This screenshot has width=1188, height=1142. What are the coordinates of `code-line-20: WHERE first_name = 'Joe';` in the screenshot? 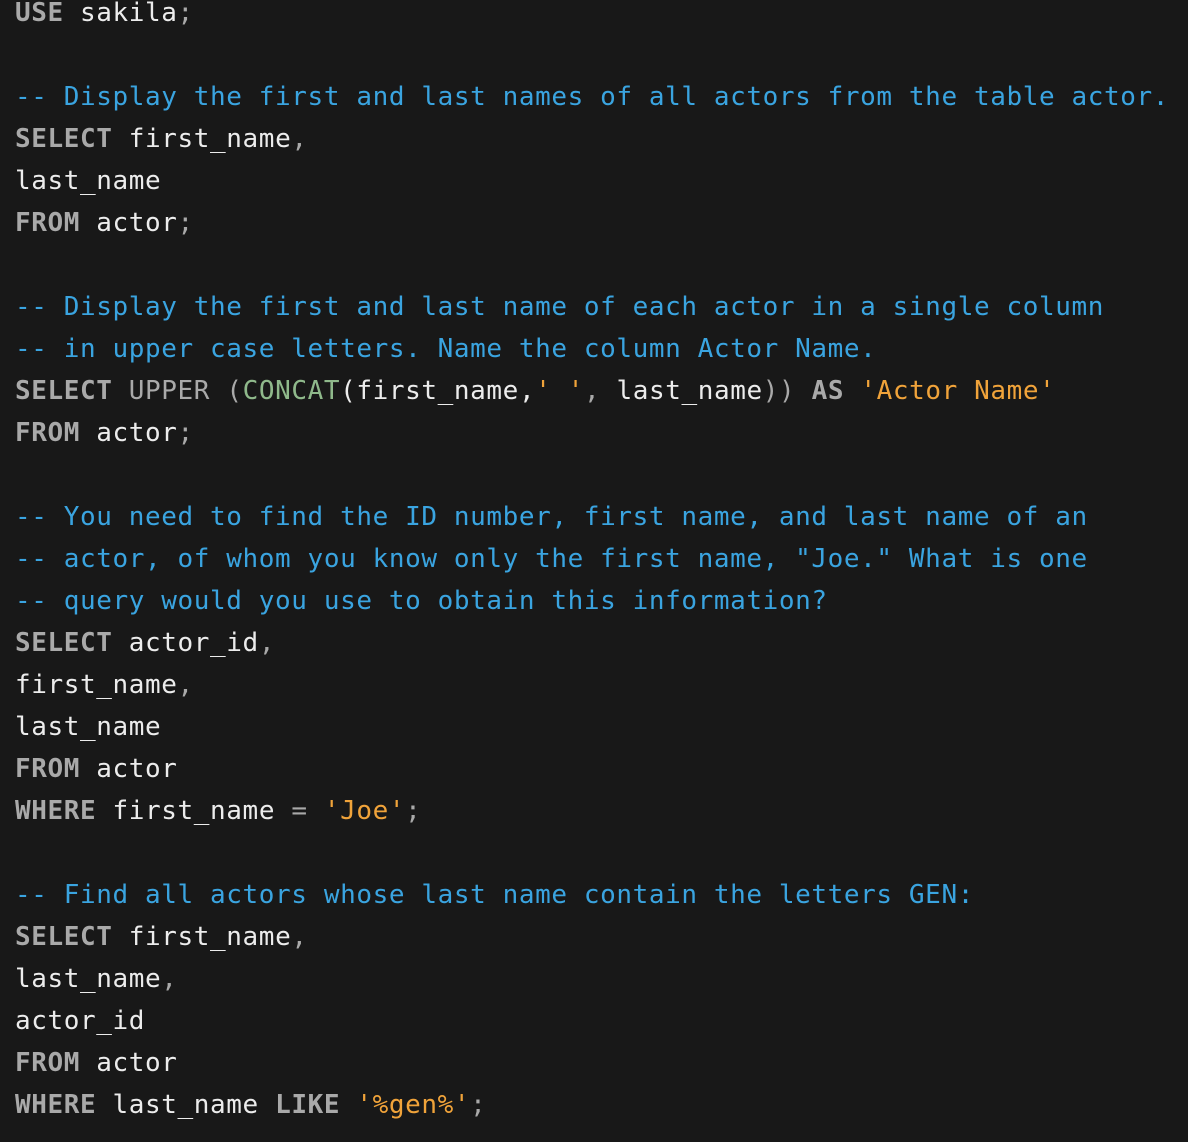 It's located at (601, 819).